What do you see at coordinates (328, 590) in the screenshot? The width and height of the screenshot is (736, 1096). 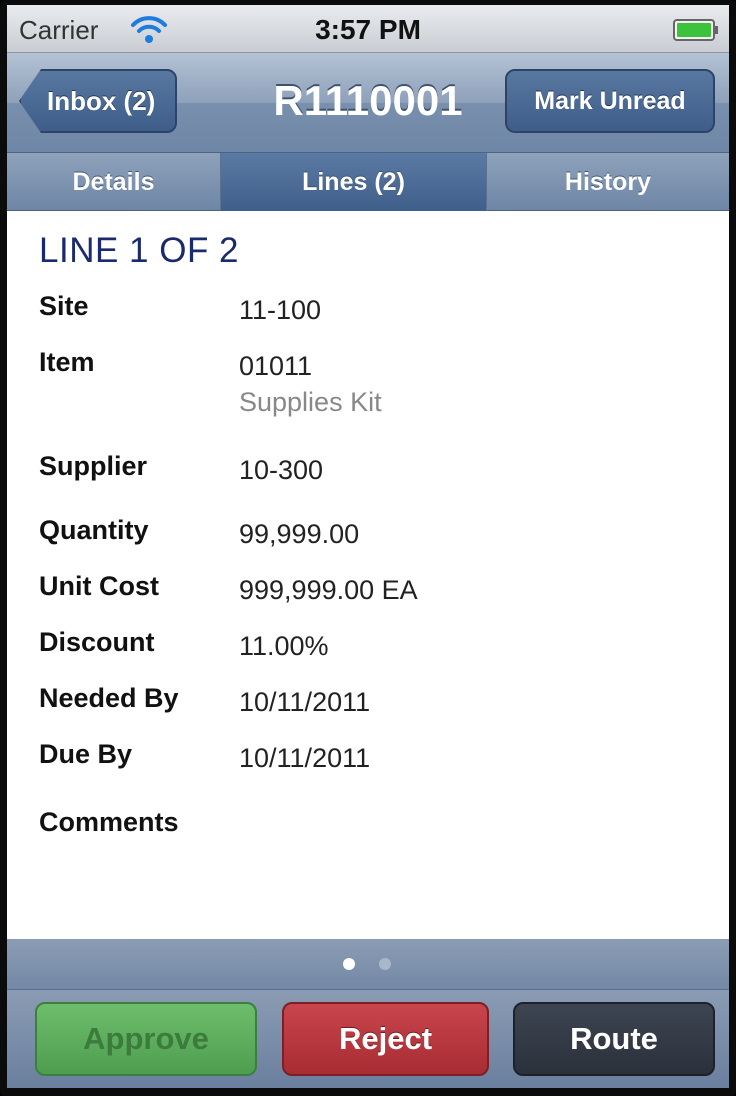 I see `unit-cost-value: 999,999.00 EA` at bounding box center [328, 590].